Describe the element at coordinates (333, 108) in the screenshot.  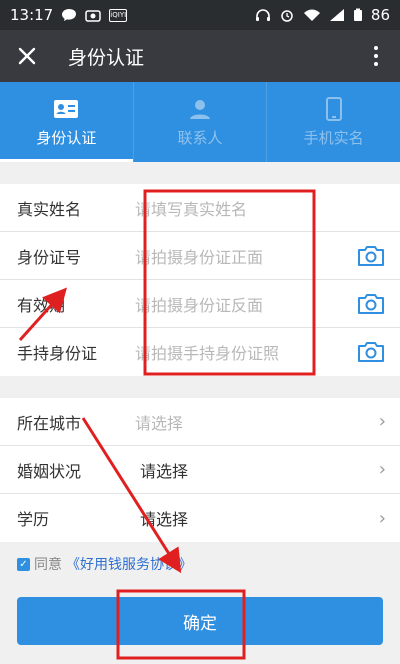
I see `phone-icon` at that location.